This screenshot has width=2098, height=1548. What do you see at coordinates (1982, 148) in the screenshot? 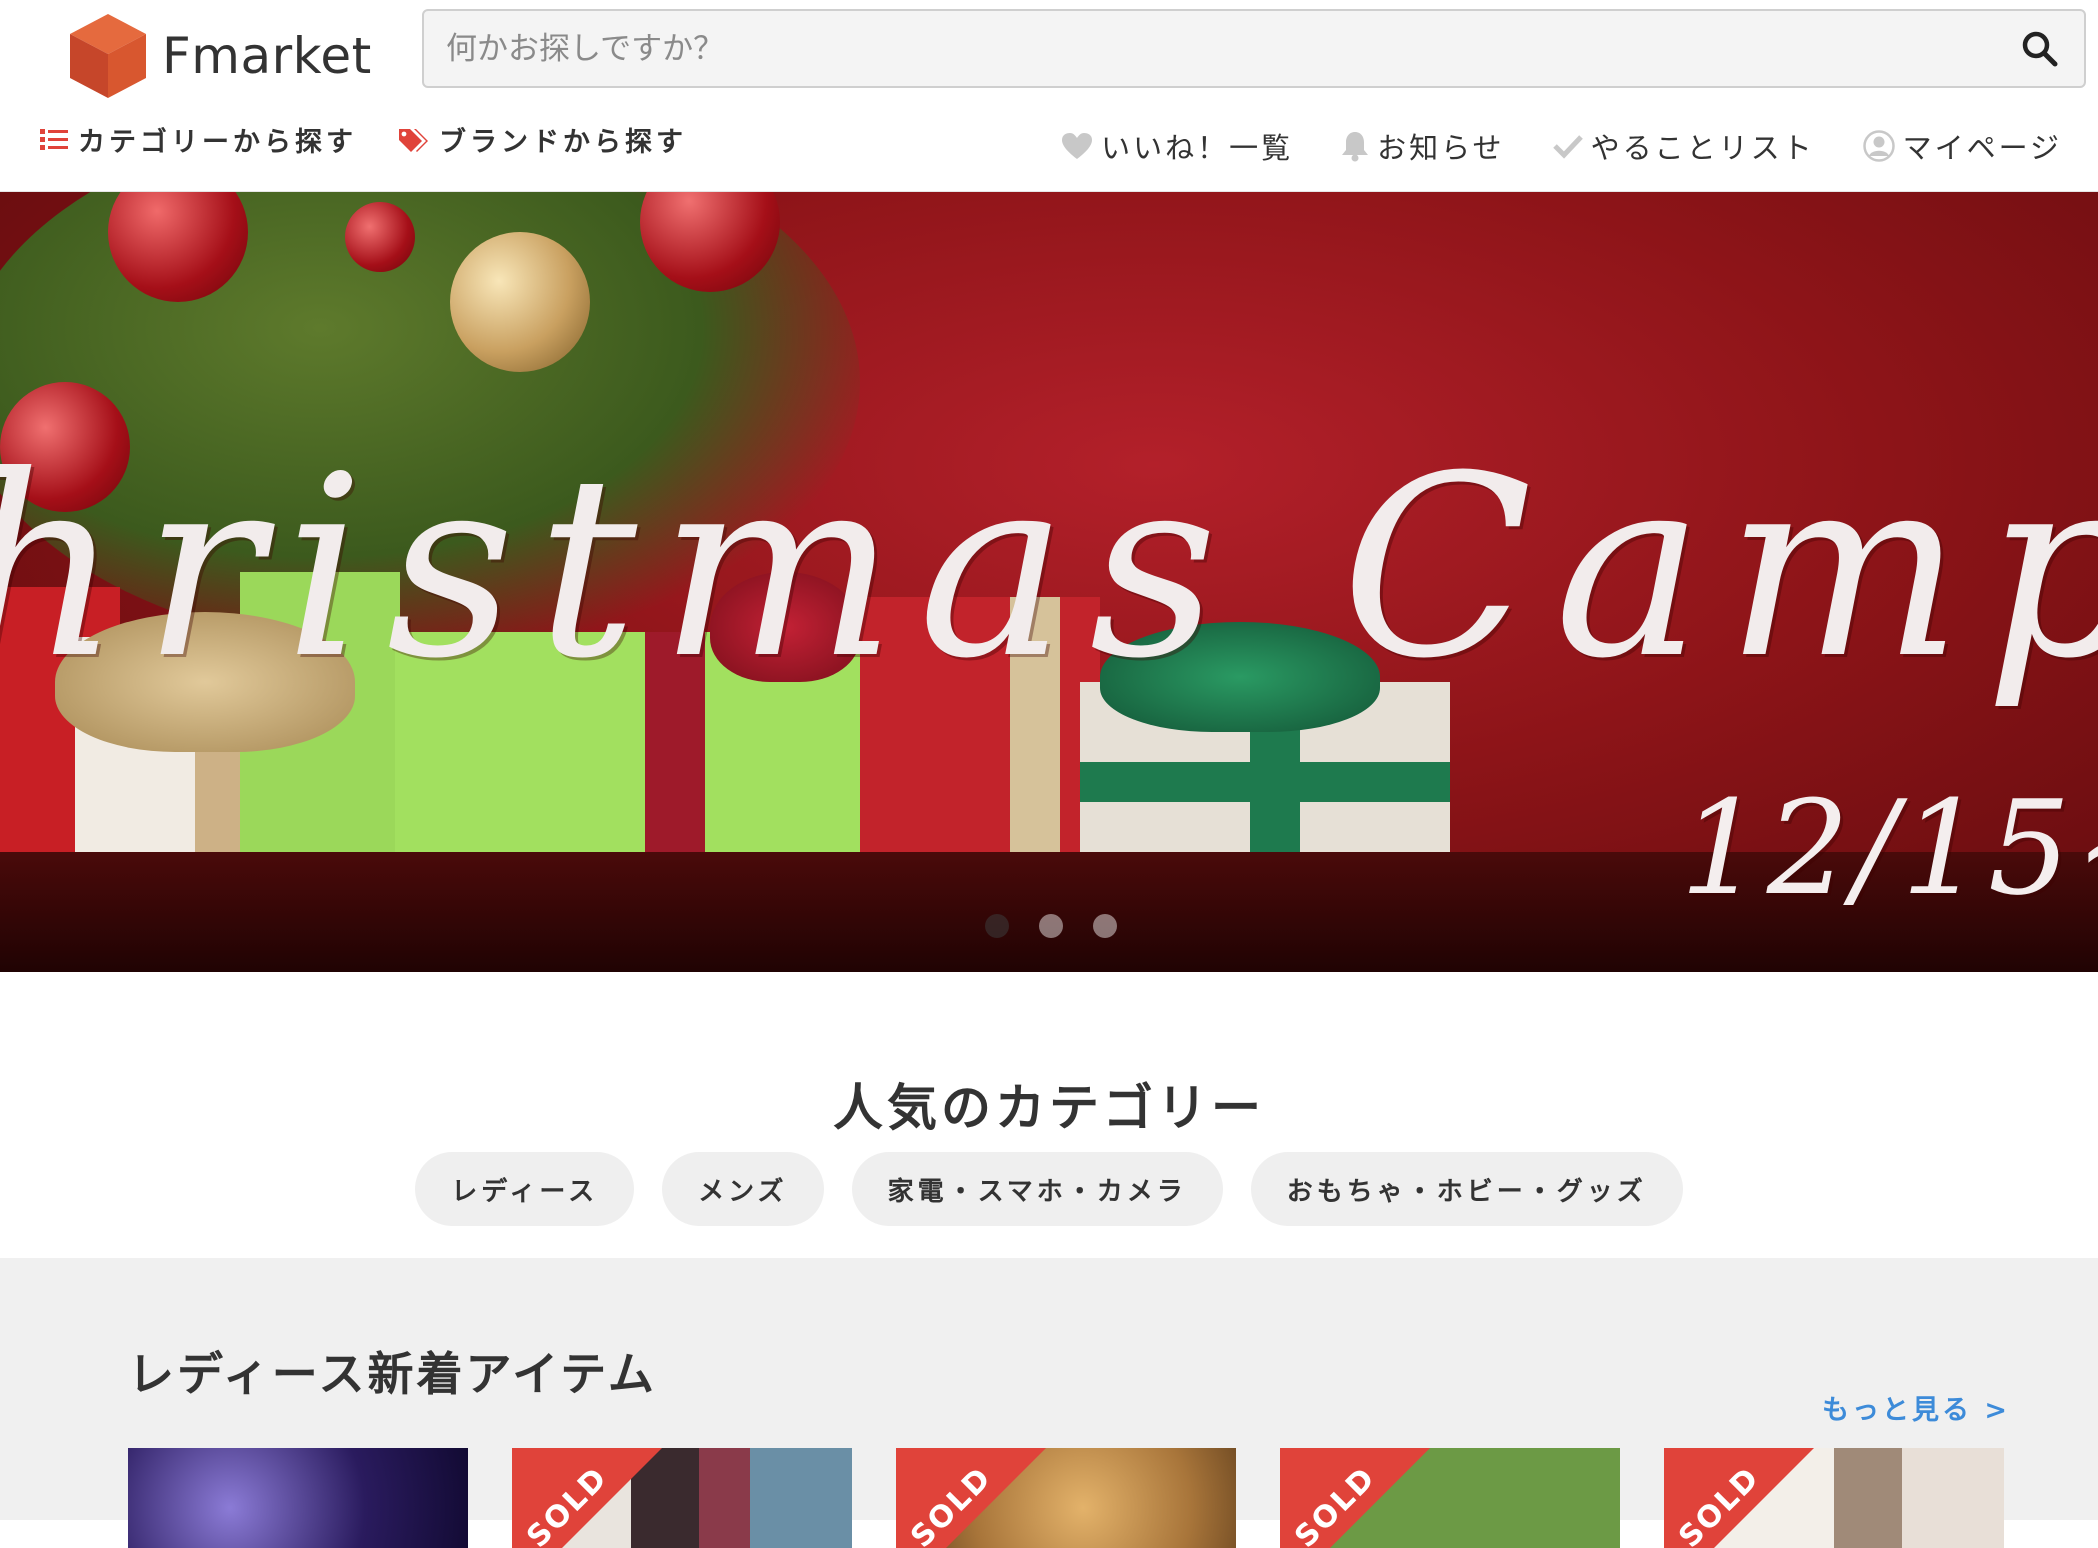
I see `nav-mypage-label: マイページ` at bounding box center [1982, 148].